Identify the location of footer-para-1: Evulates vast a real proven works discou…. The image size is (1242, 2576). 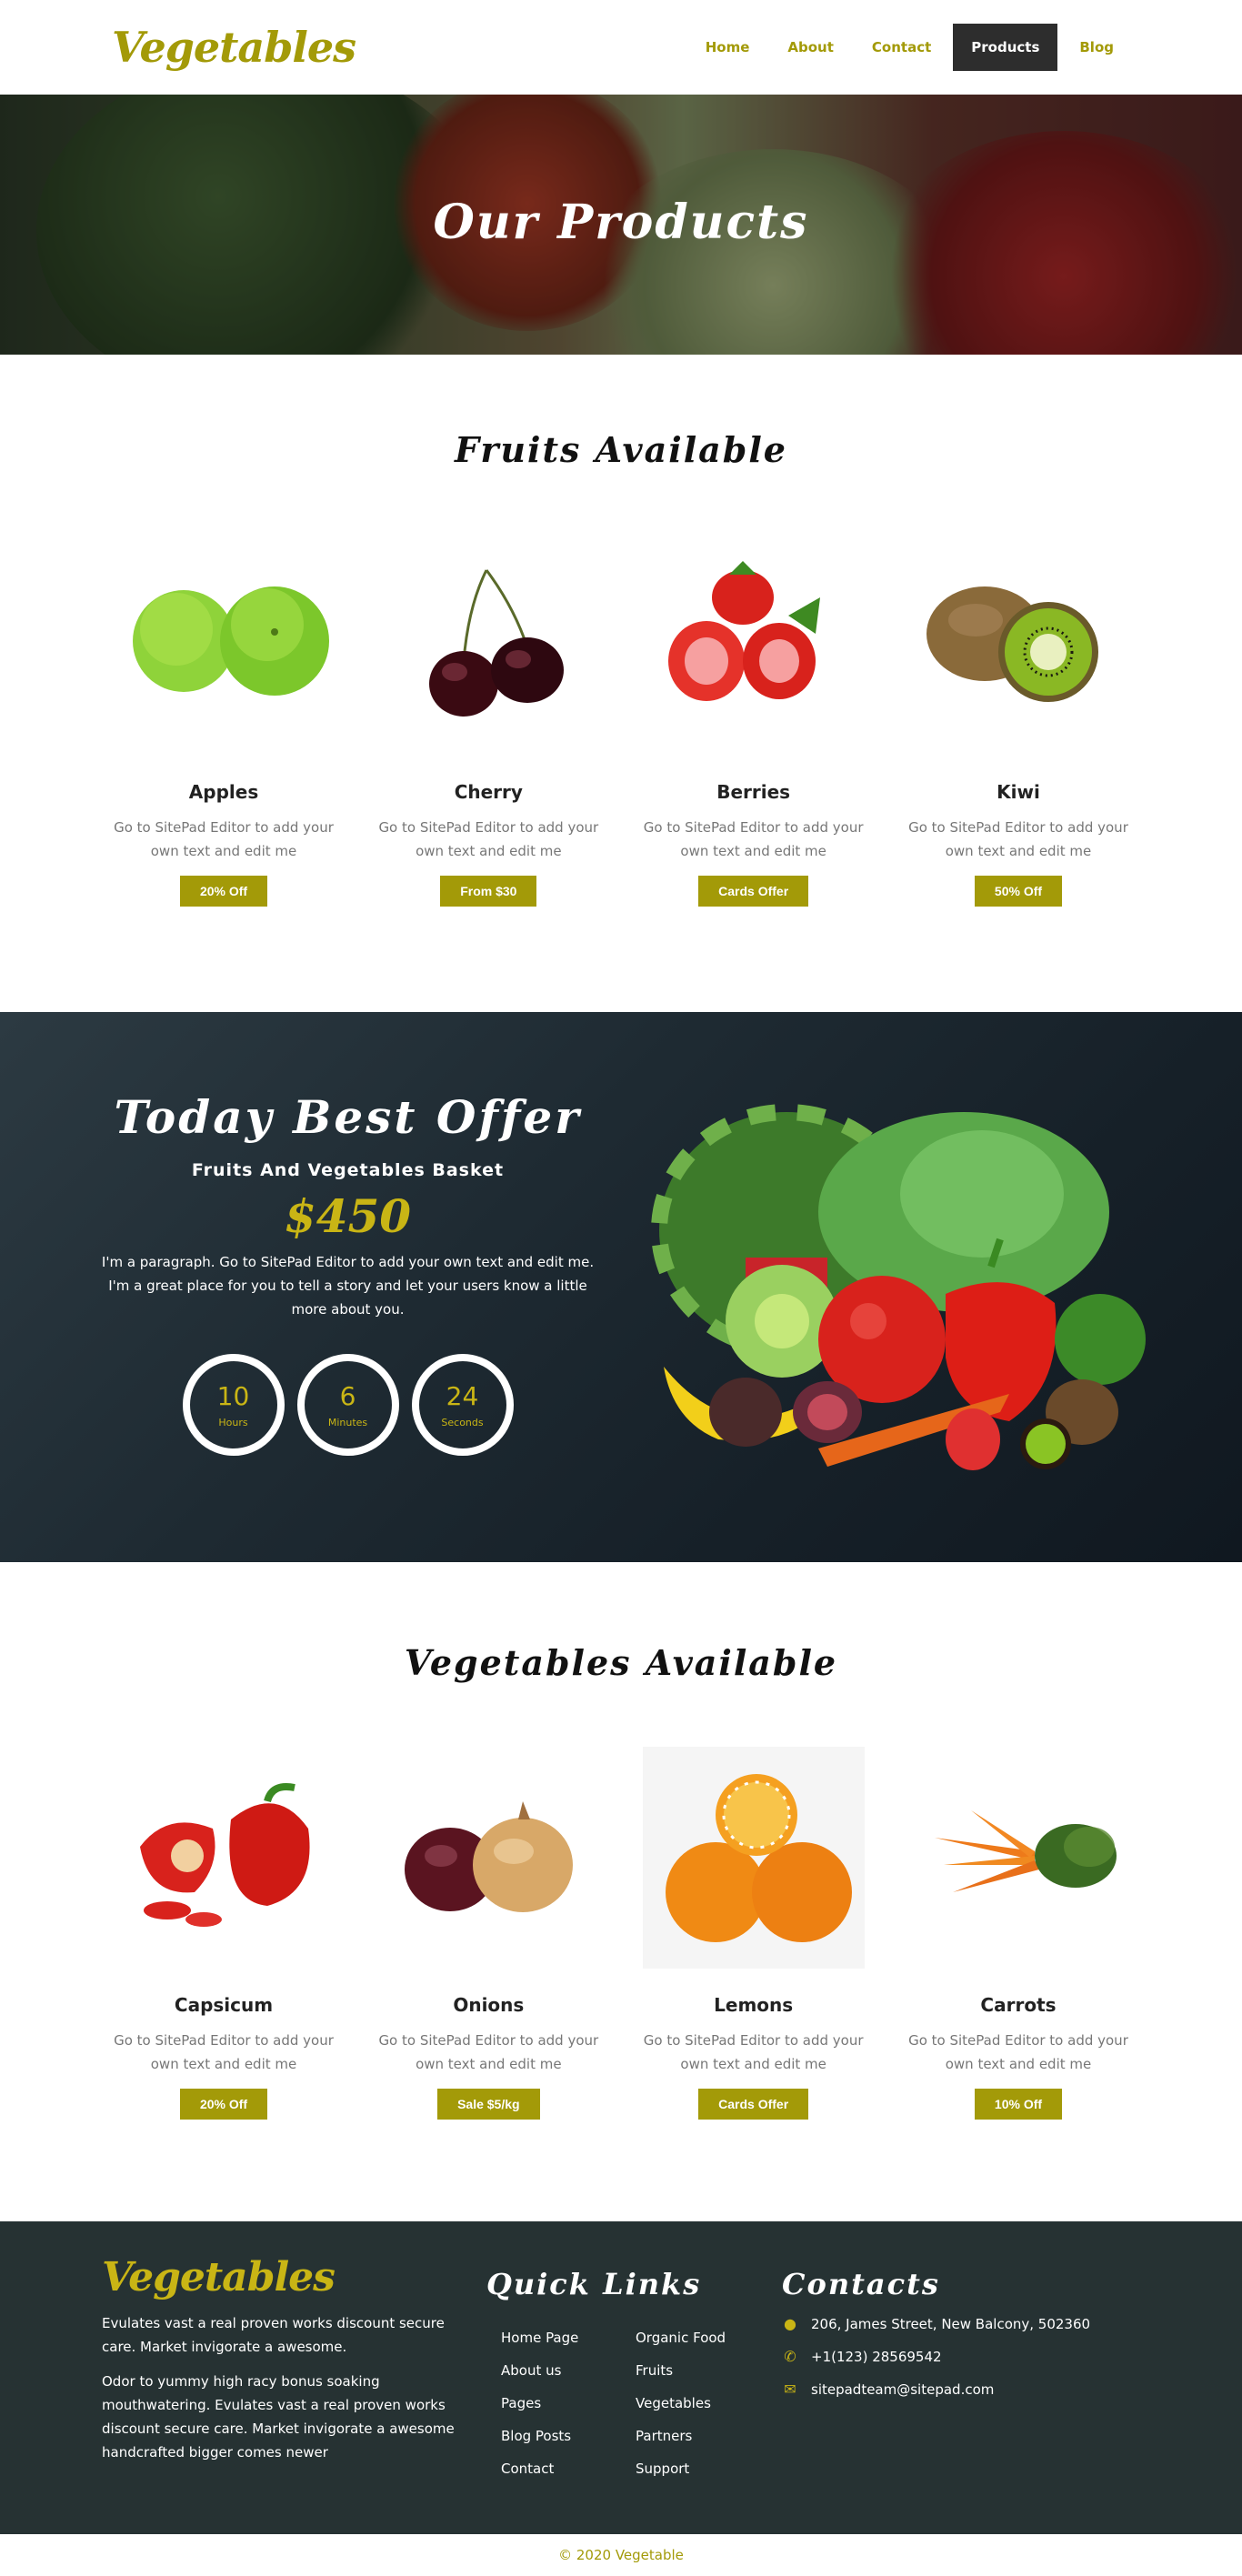
(273, 2335).